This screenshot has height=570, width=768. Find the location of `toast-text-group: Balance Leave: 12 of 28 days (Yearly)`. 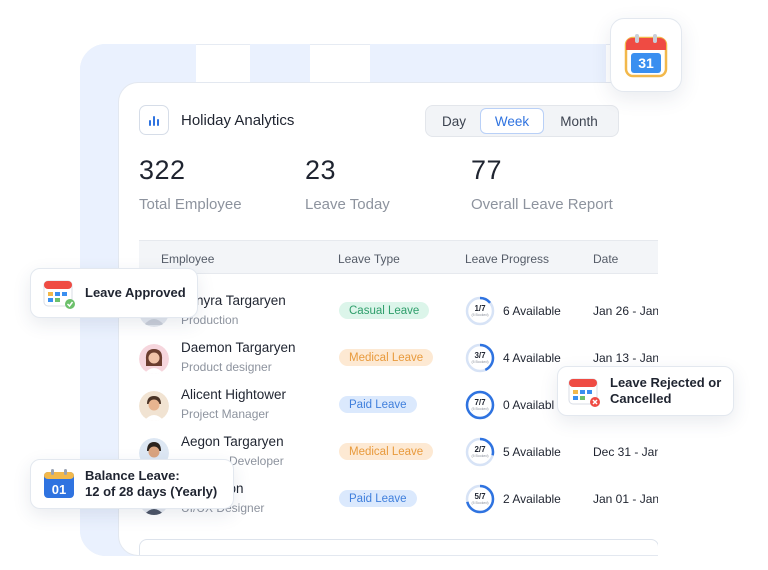

toast-text-group: Balance Leave: 12 of 28 days (Yearly) is located at coordinates (151, 484).